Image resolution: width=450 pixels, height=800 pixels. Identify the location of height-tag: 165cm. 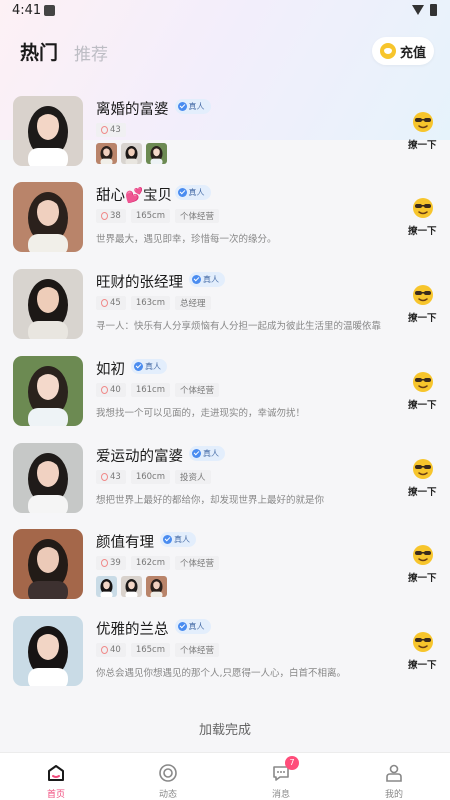
(150, 650).